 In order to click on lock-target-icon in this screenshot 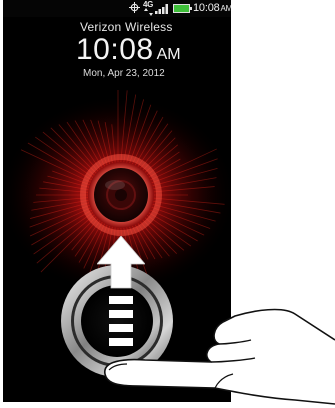, I will do `click(121, 195)`.